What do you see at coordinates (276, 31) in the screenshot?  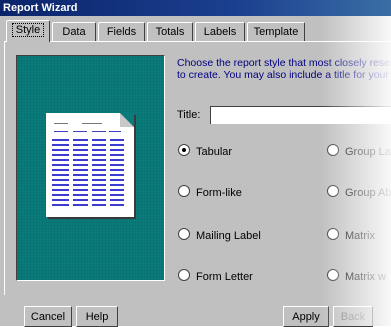 I see `tab-template: Template` at bounding box center [276, 31].